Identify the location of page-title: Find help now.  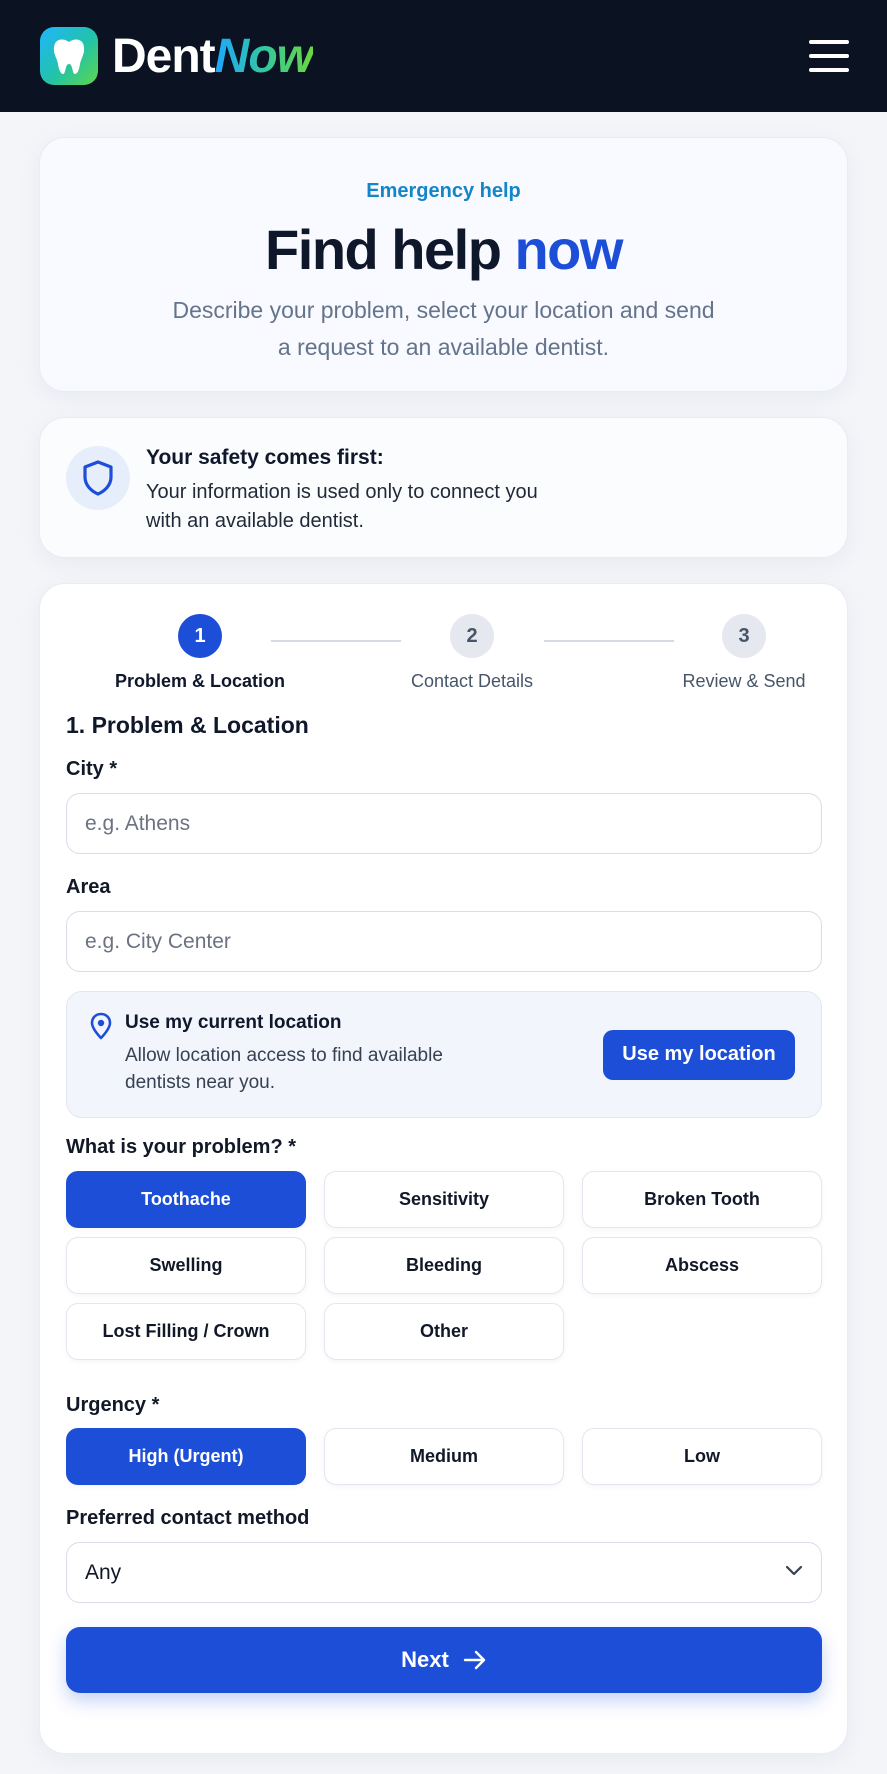
(443, 249).